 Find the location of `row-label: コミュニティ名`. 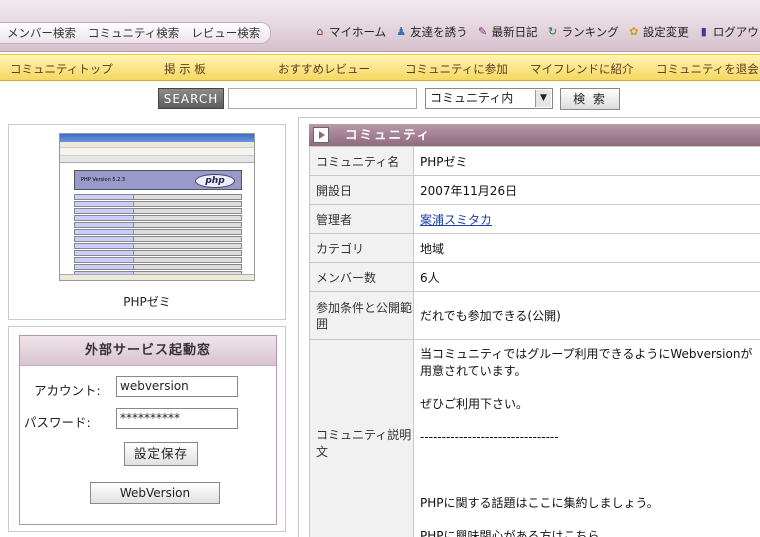

row-label: コミュニティ名 is located at coordinates (361, 161).